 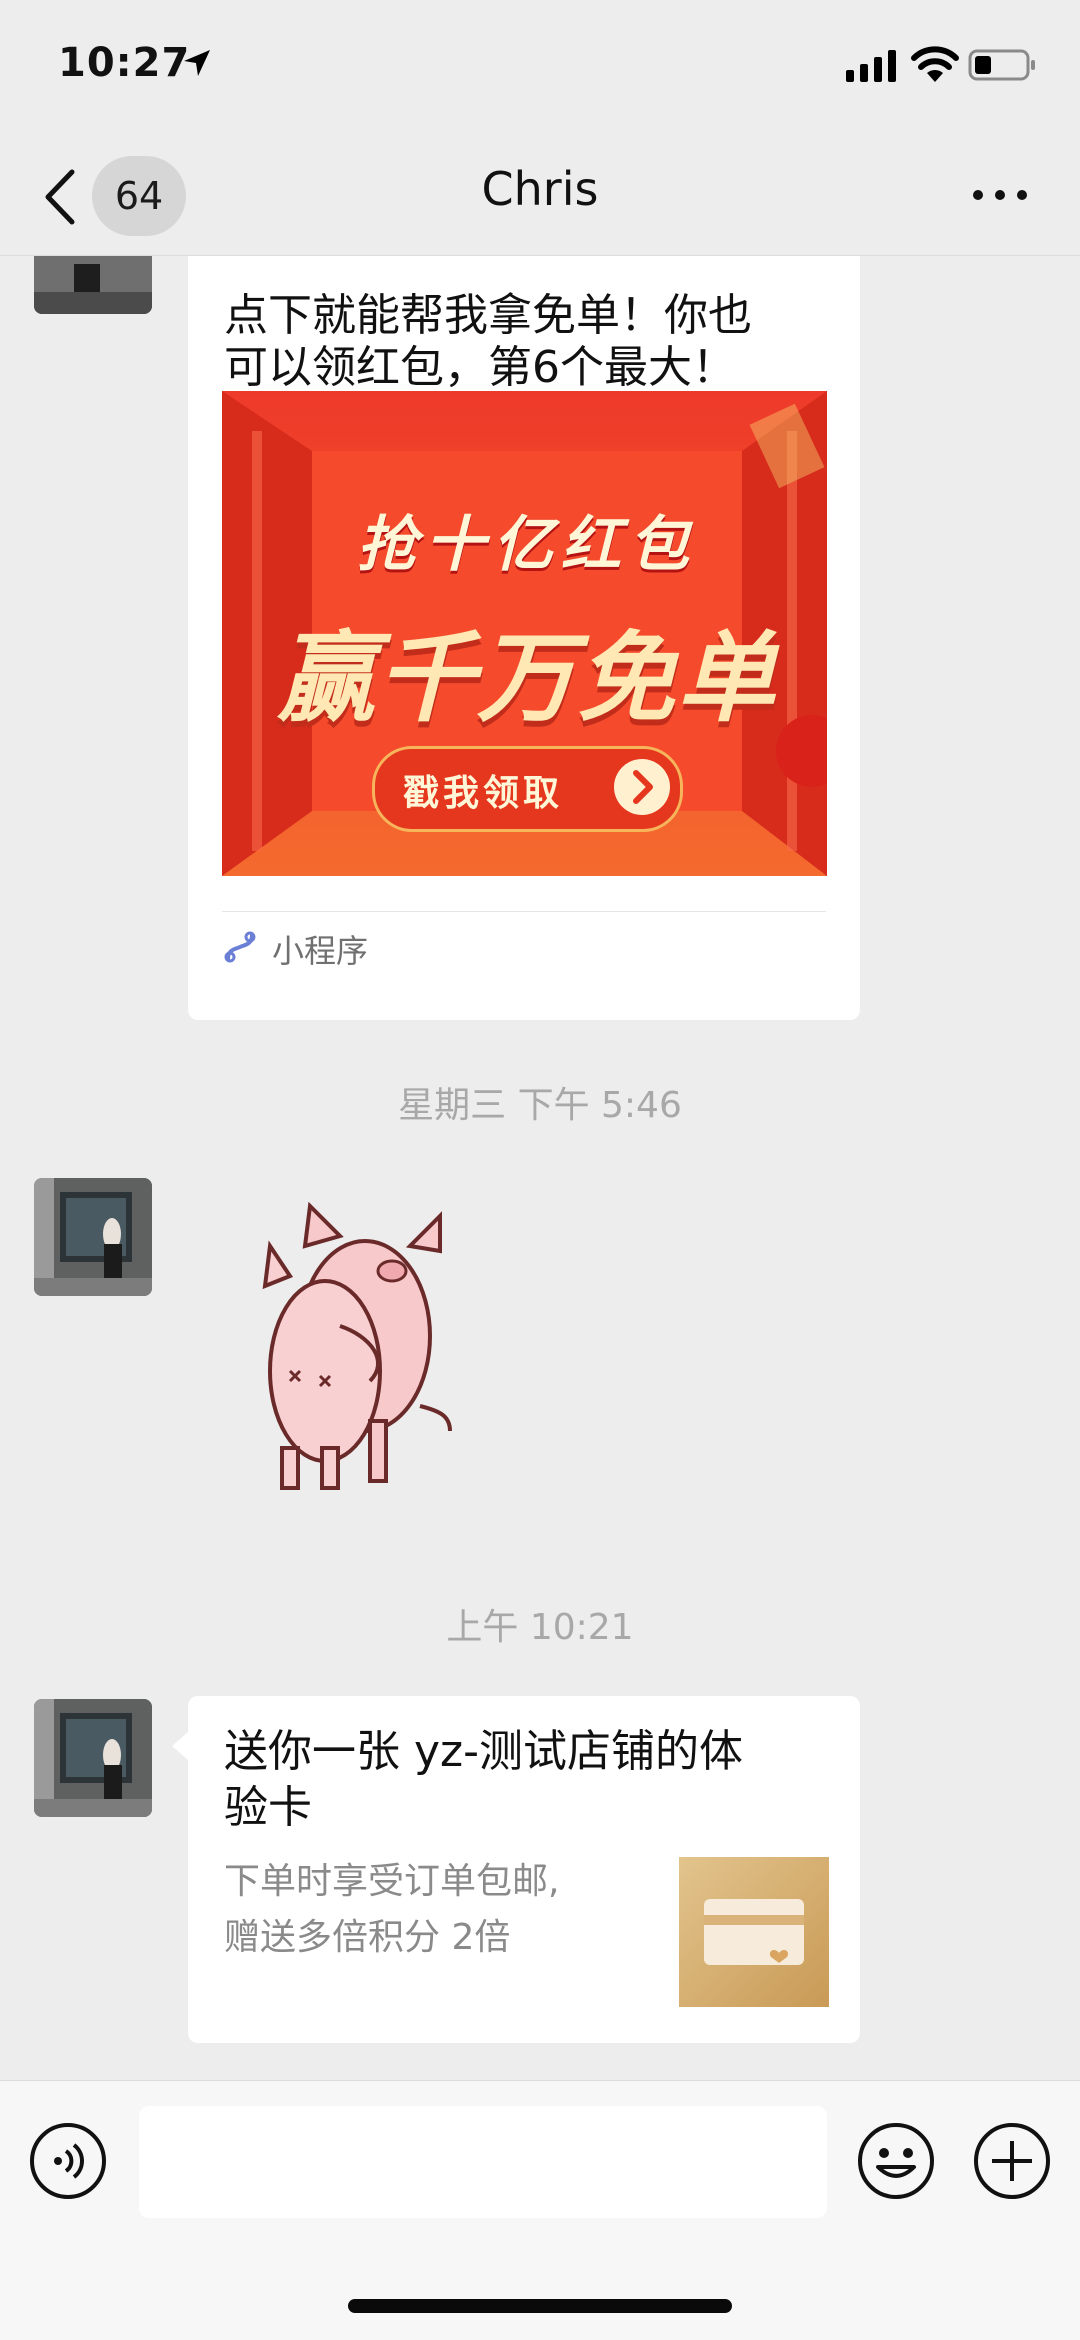 I want to click on voice-icon, so click(x=68, y=2161).